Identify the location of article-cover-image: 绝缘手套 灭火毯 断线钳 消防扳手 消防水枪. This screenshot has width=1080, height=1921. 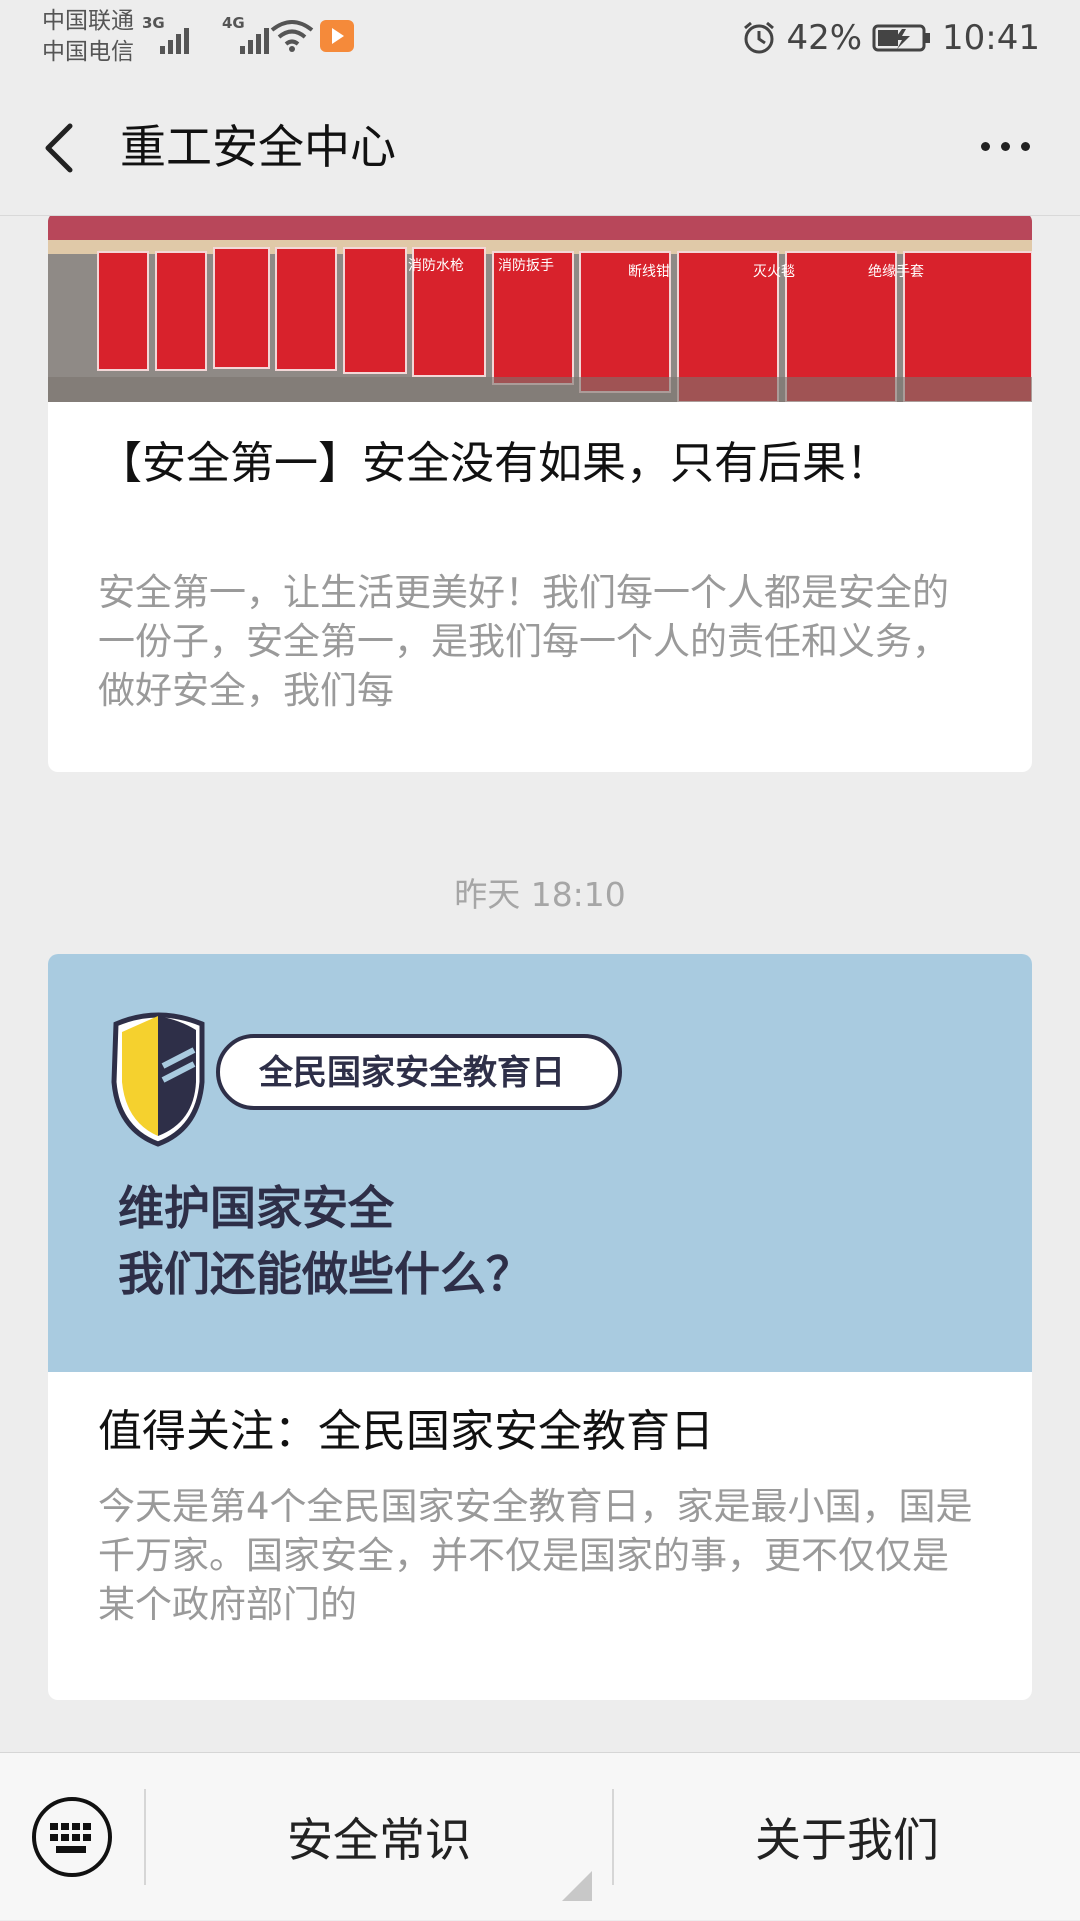
(540, 309).